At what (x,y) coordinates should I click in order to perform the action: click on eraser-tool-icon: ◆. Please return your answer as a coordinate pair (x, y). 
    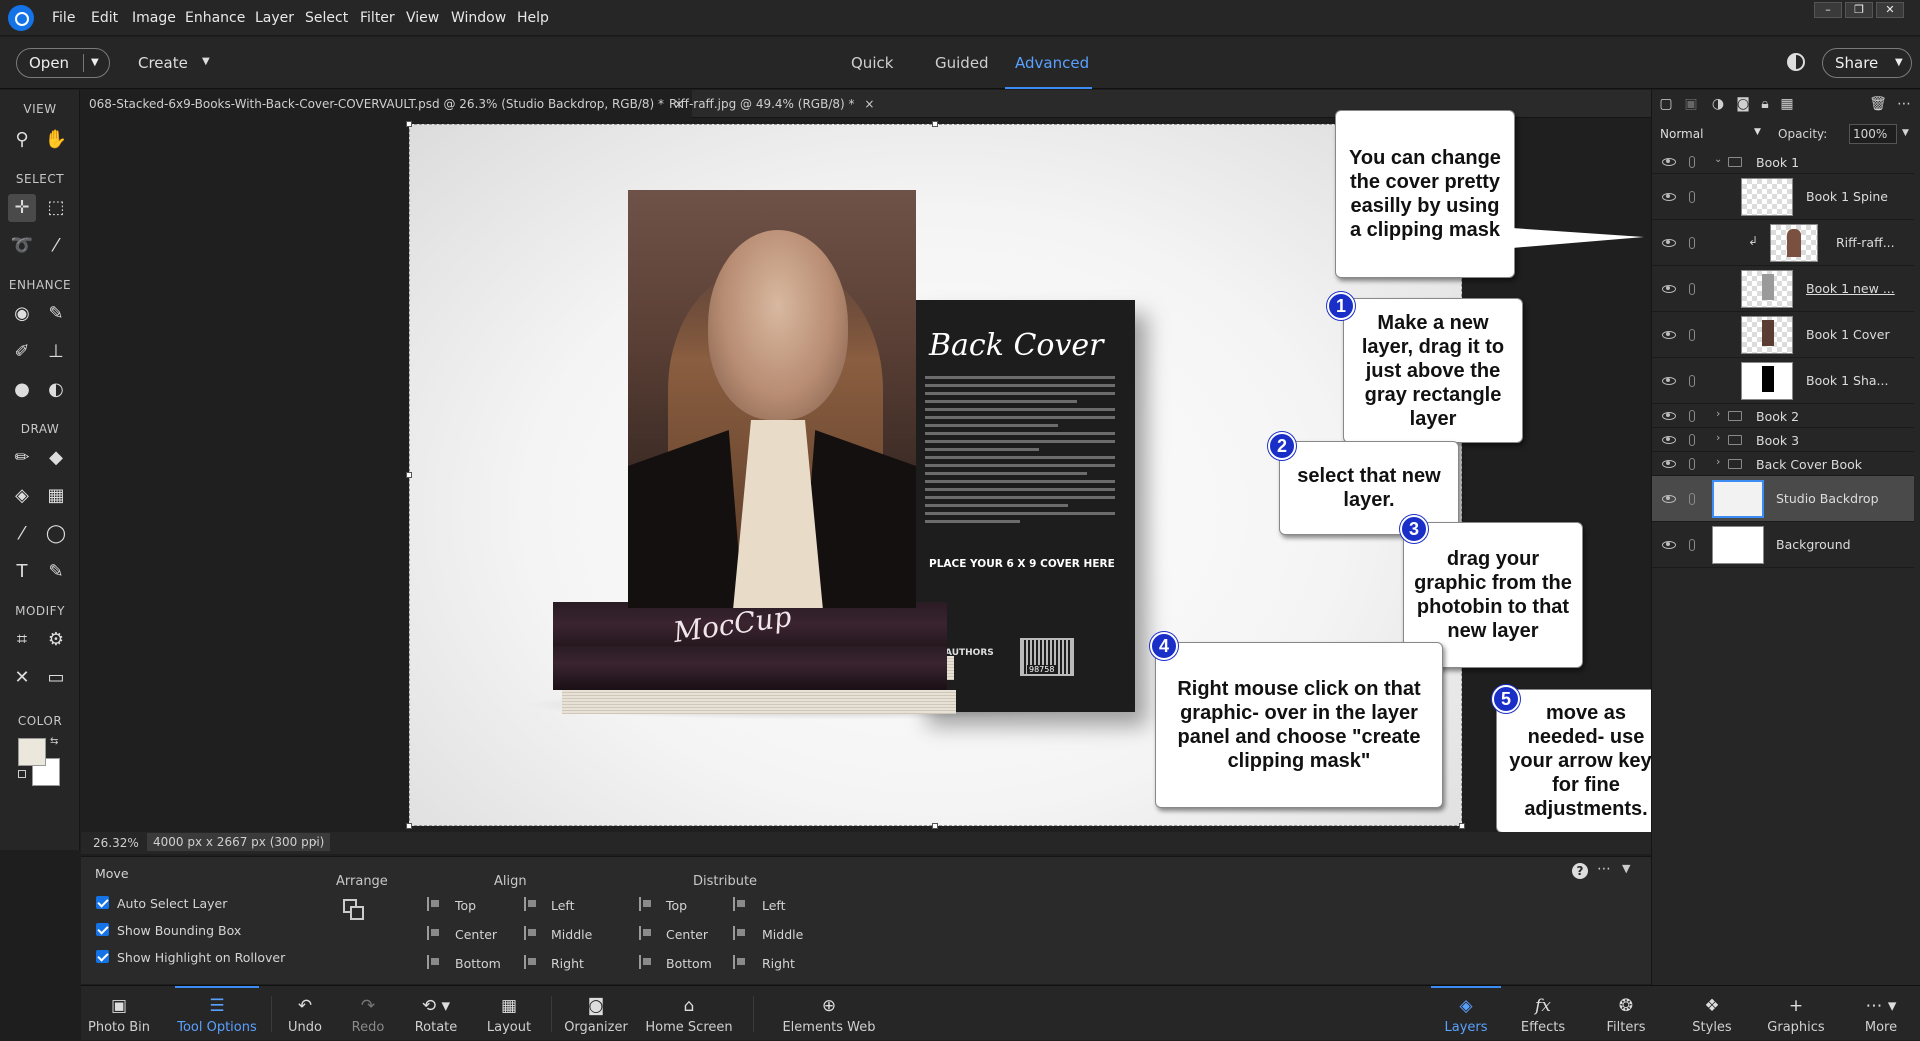
    Looking at the image, I should click on (56, 458).